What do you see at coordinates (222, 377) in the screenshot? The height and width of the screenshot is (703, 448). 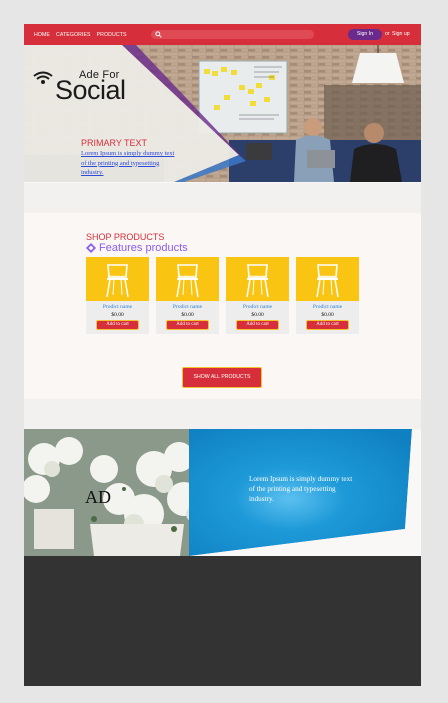 I see `show-all-products-button: SHOW ALL PRODUCTS` at bounding box center [222, 377].